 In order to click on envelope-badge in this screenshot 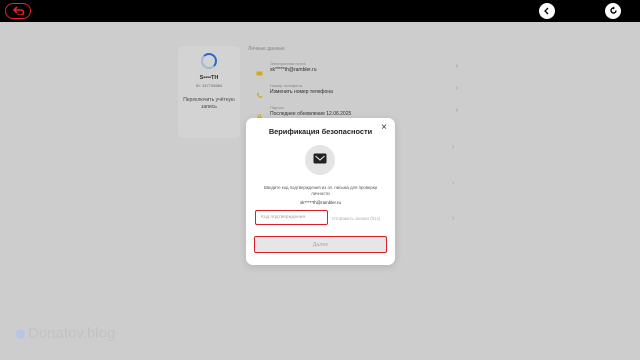, I will do `click(320, 160)`.